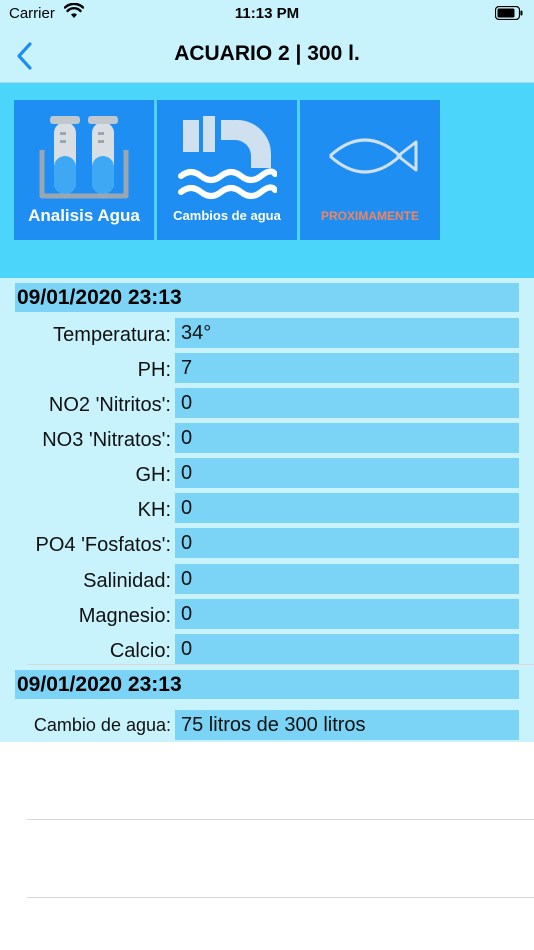 This screenshot has width=534, height=950. Describe the element at coordinates (227, 215) in the screenshot. I see `tile-label: Cambios de agua` at that location.